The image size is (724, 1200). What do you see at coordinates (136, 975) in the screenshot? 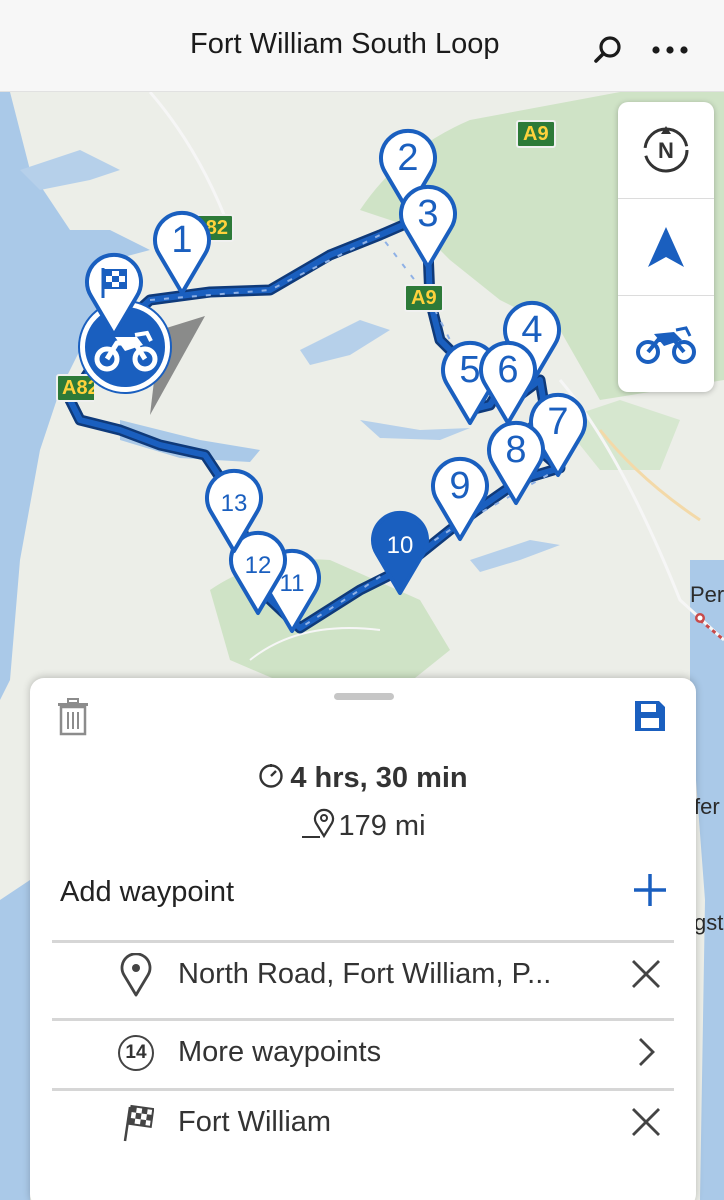
I see `location-pin-icon` at bounding box center [136, 975].